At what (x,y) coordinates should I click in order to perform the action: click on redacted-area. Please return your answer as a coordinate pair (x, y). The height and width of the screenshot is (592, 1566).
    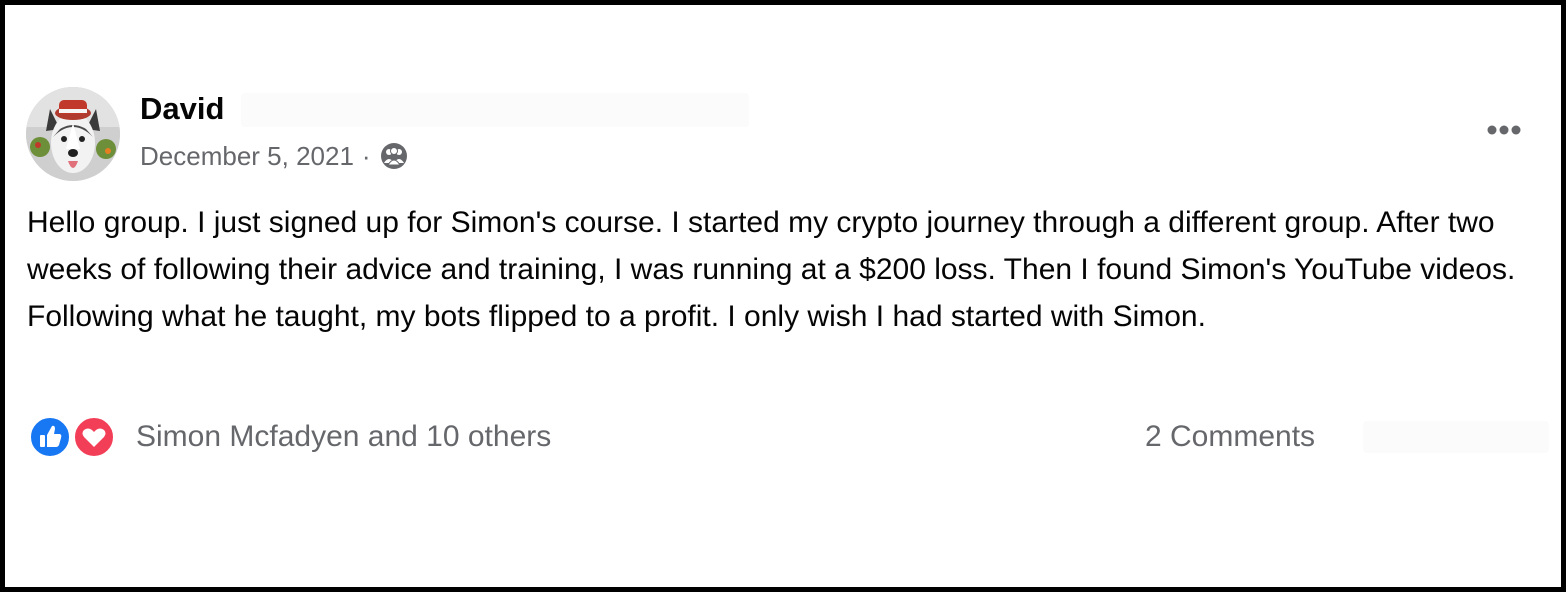
    Looking at the image, I should click on (495, 110).